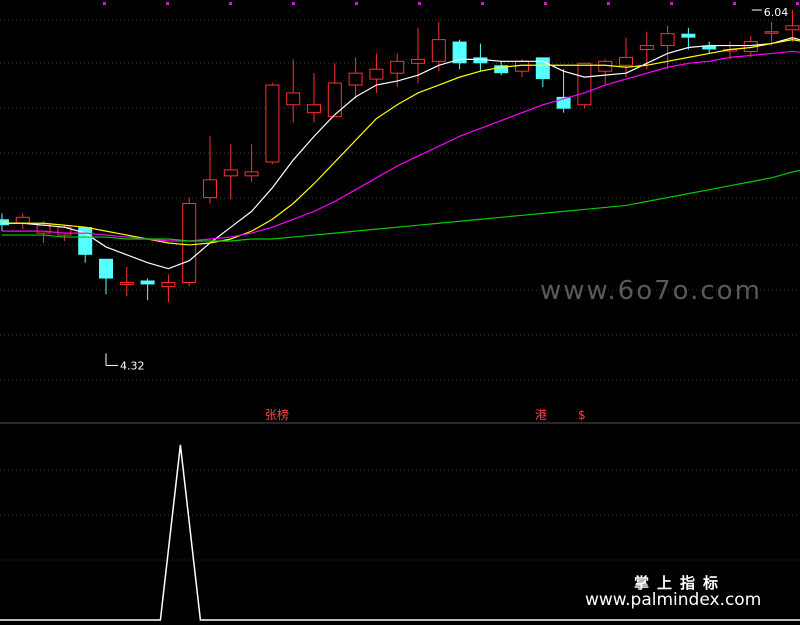 Image resolution: width=800 pixels, height=625 pixels. Describe the element at coordinates (673, 600) in the screenshot. I see `watermark-url: www.palmindex.com` at that location.